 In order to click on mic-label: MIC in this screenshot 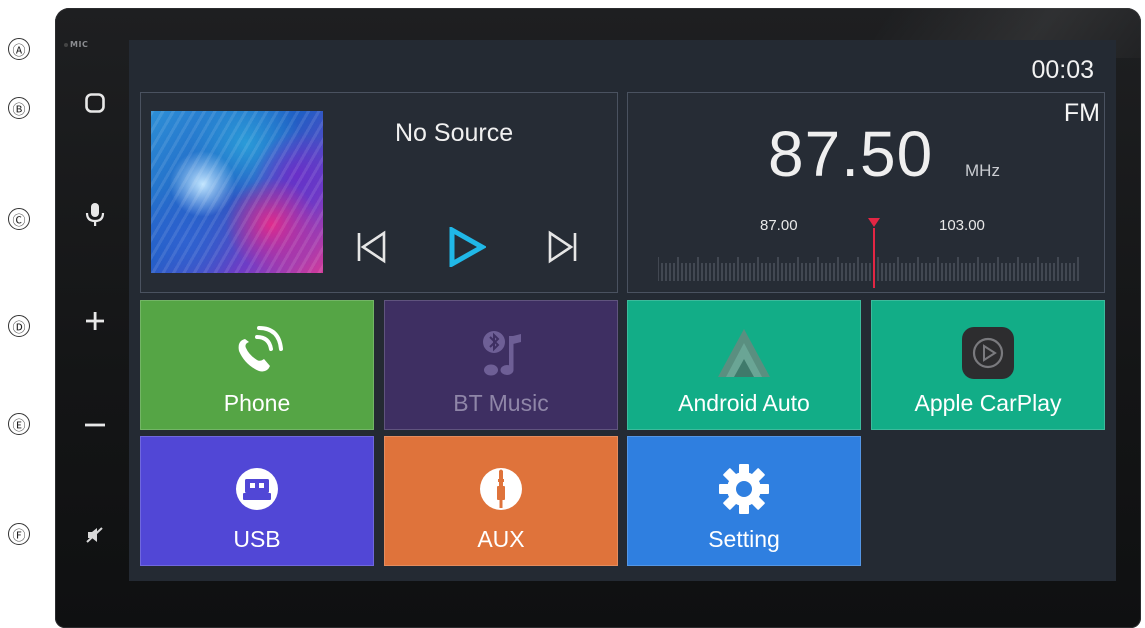, I will do `click(79, 44)`.